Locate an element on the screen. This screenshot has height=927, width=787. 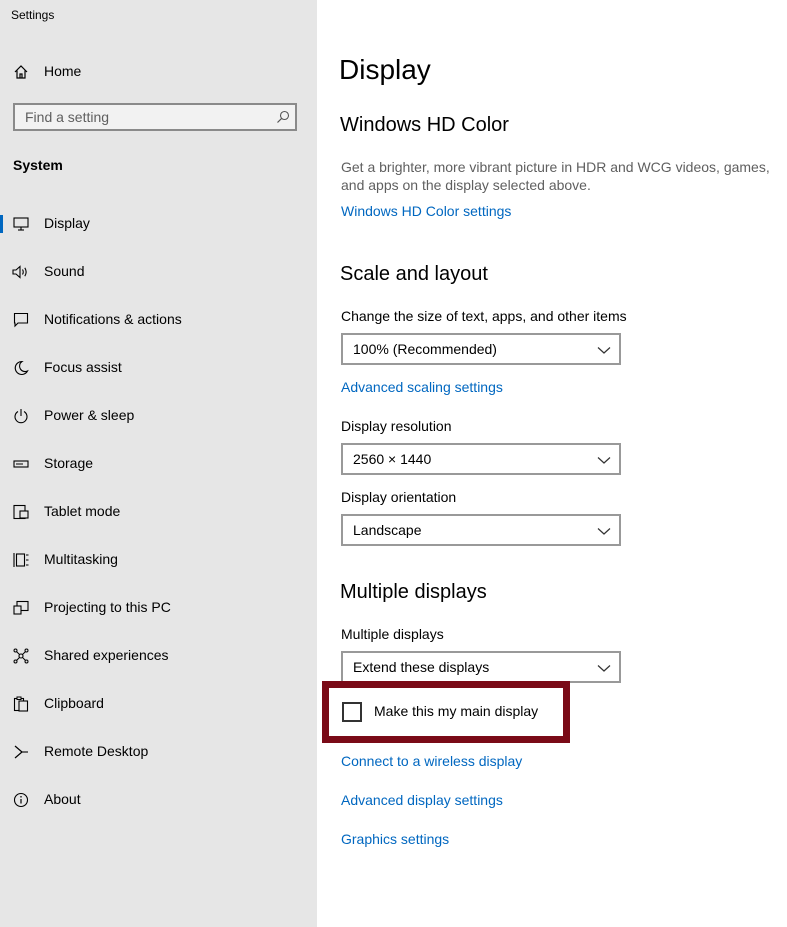
sidebar-item-multitasking: Multitasking is located at coordinates (158, 560).